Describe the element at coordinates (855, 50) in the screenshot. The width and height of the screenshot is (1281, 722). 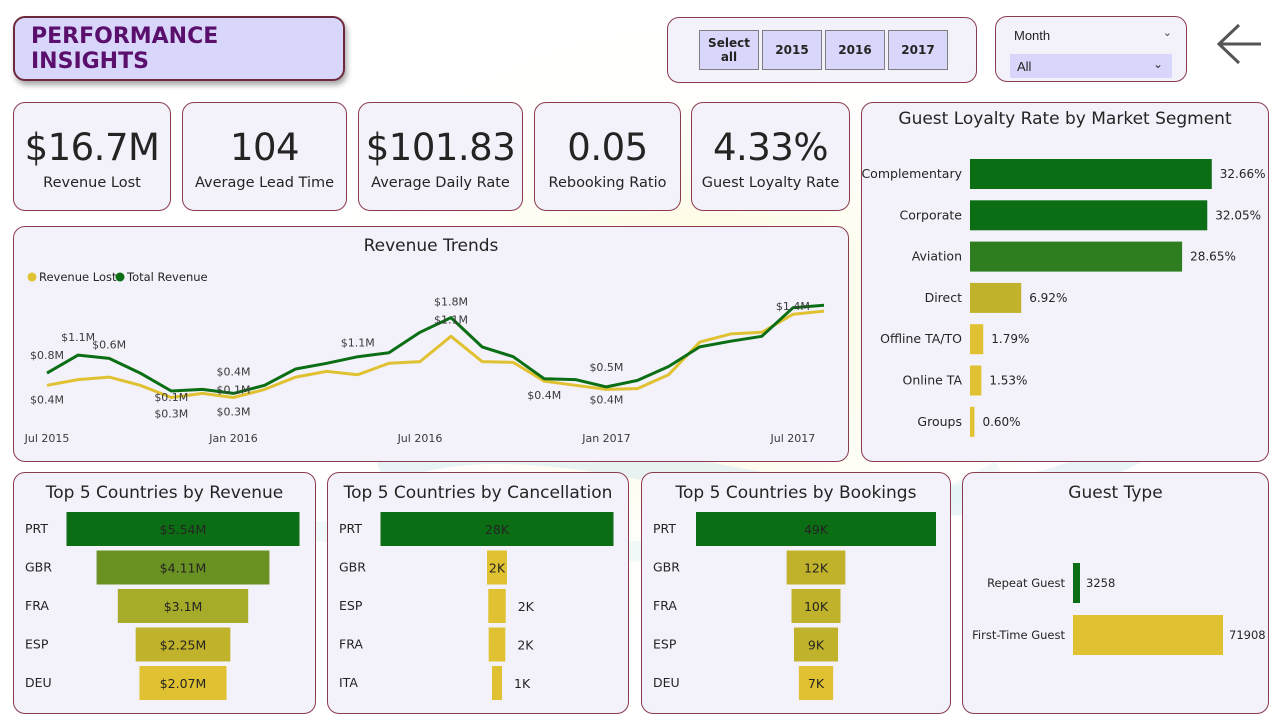
I see `year-button-2016: 2016` at that location.